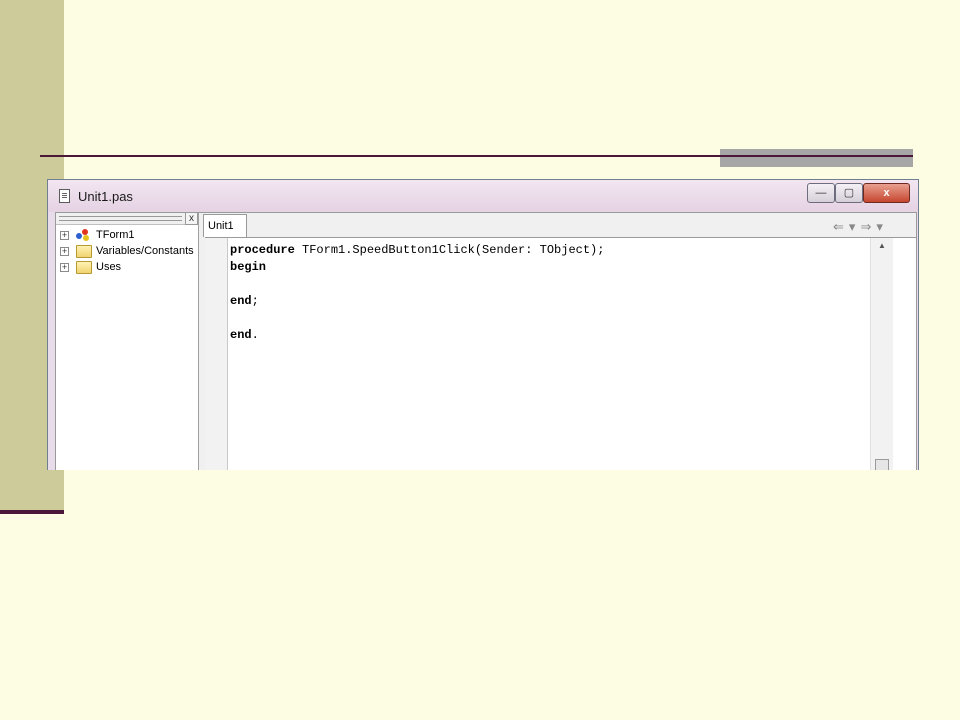  I want to click on window-controls: — ▢ x, so click(858, 193).